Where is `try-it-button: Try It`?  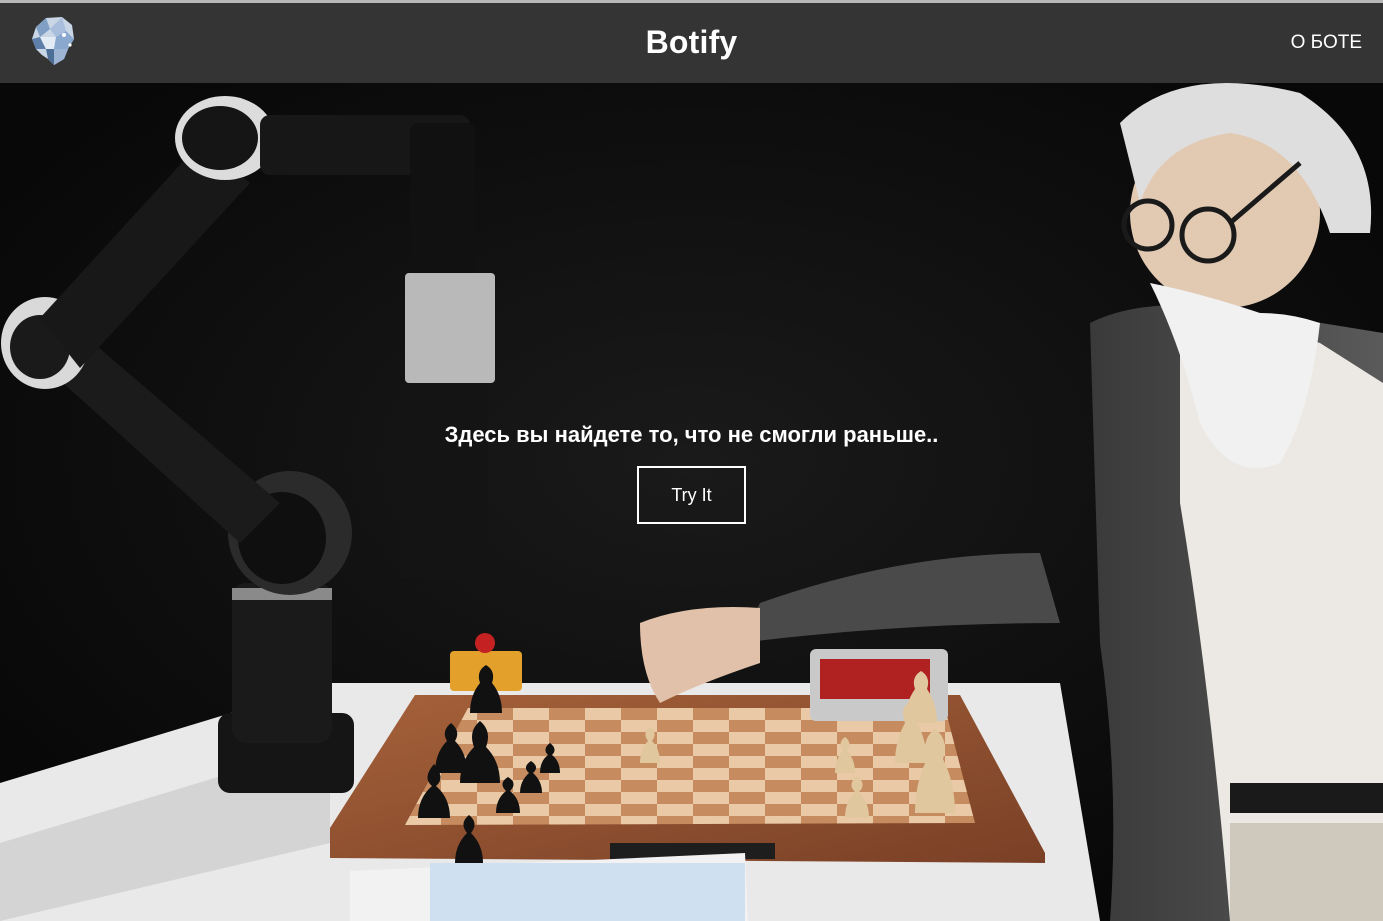
try-it-button: Try It is located at coordinates (691, 495).